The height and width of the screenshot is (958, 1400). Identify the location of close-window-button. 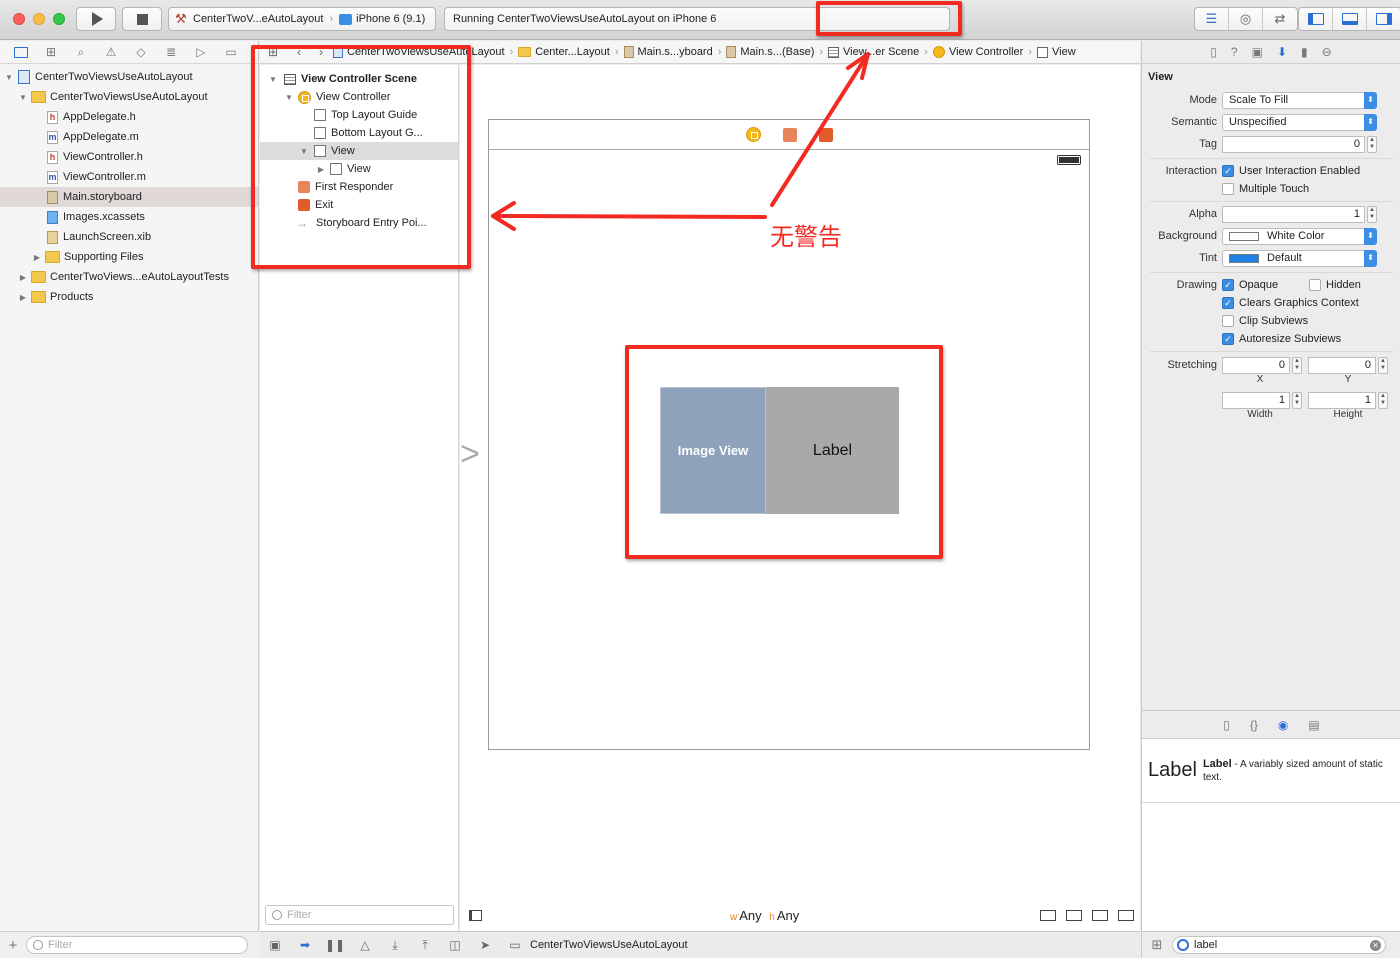
(19, 19).